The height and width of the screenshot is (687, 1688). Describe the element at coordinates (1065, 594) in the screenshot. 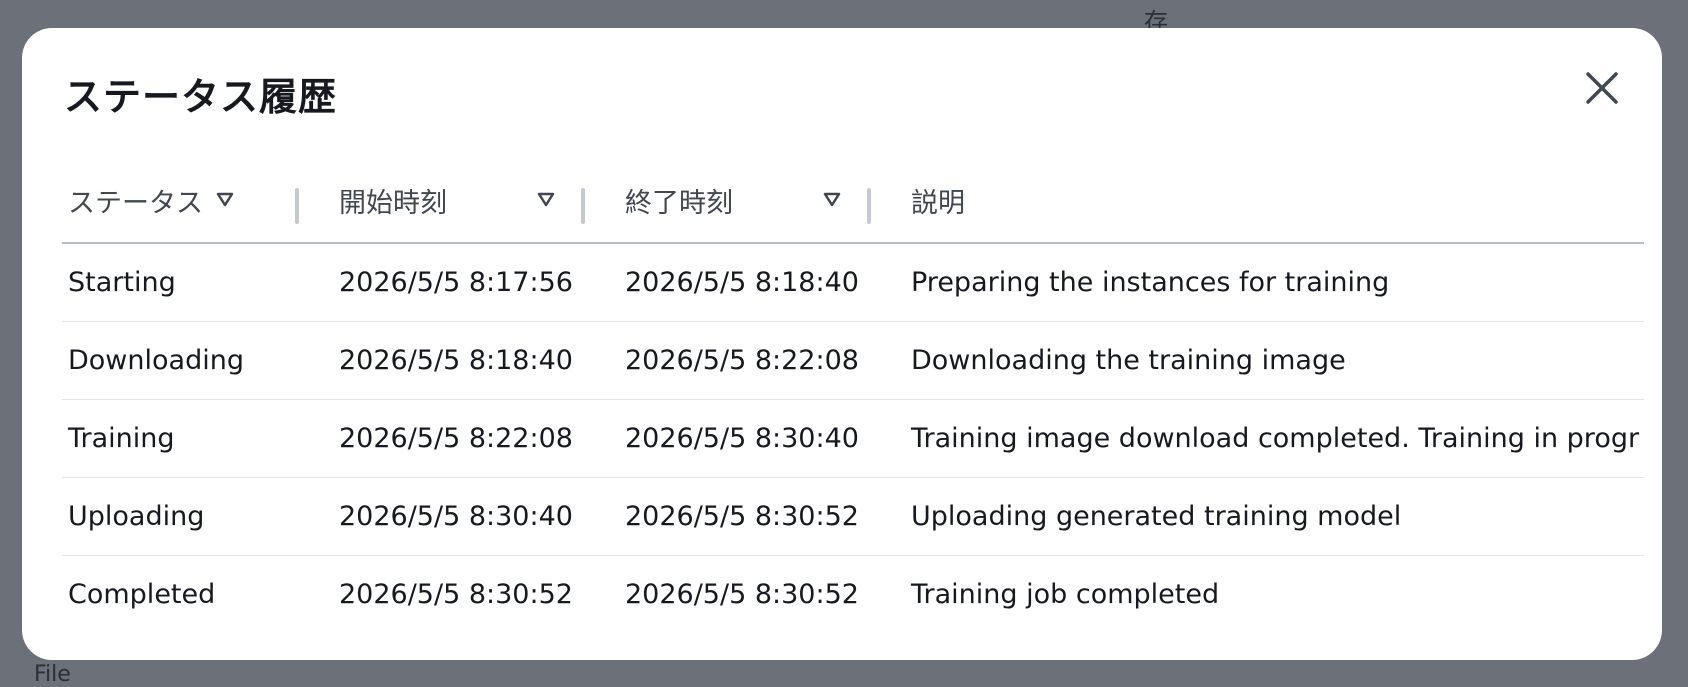

I see `cell-description: Training job completed` at that location.